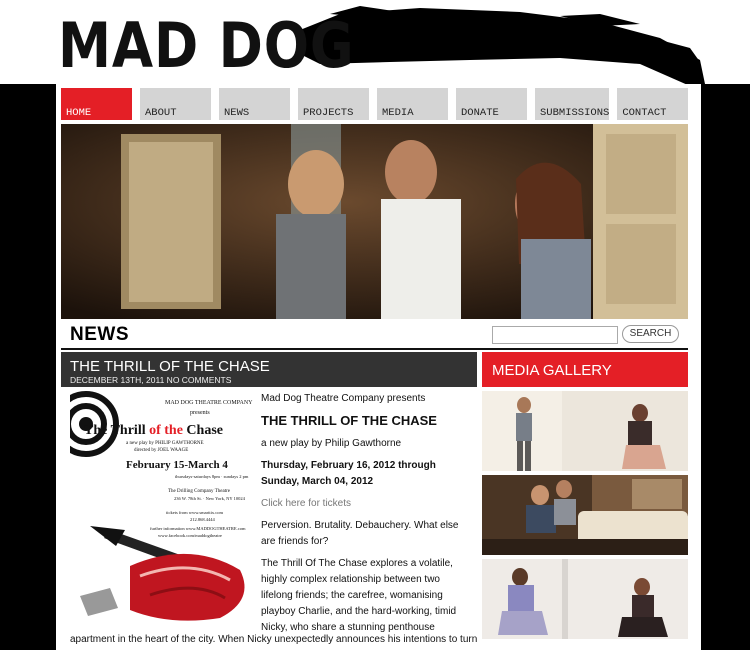  Describe the element at coordinates (153, 430) in the screenshot. I see `poster-title: The Thrill of the Chase` at that location.